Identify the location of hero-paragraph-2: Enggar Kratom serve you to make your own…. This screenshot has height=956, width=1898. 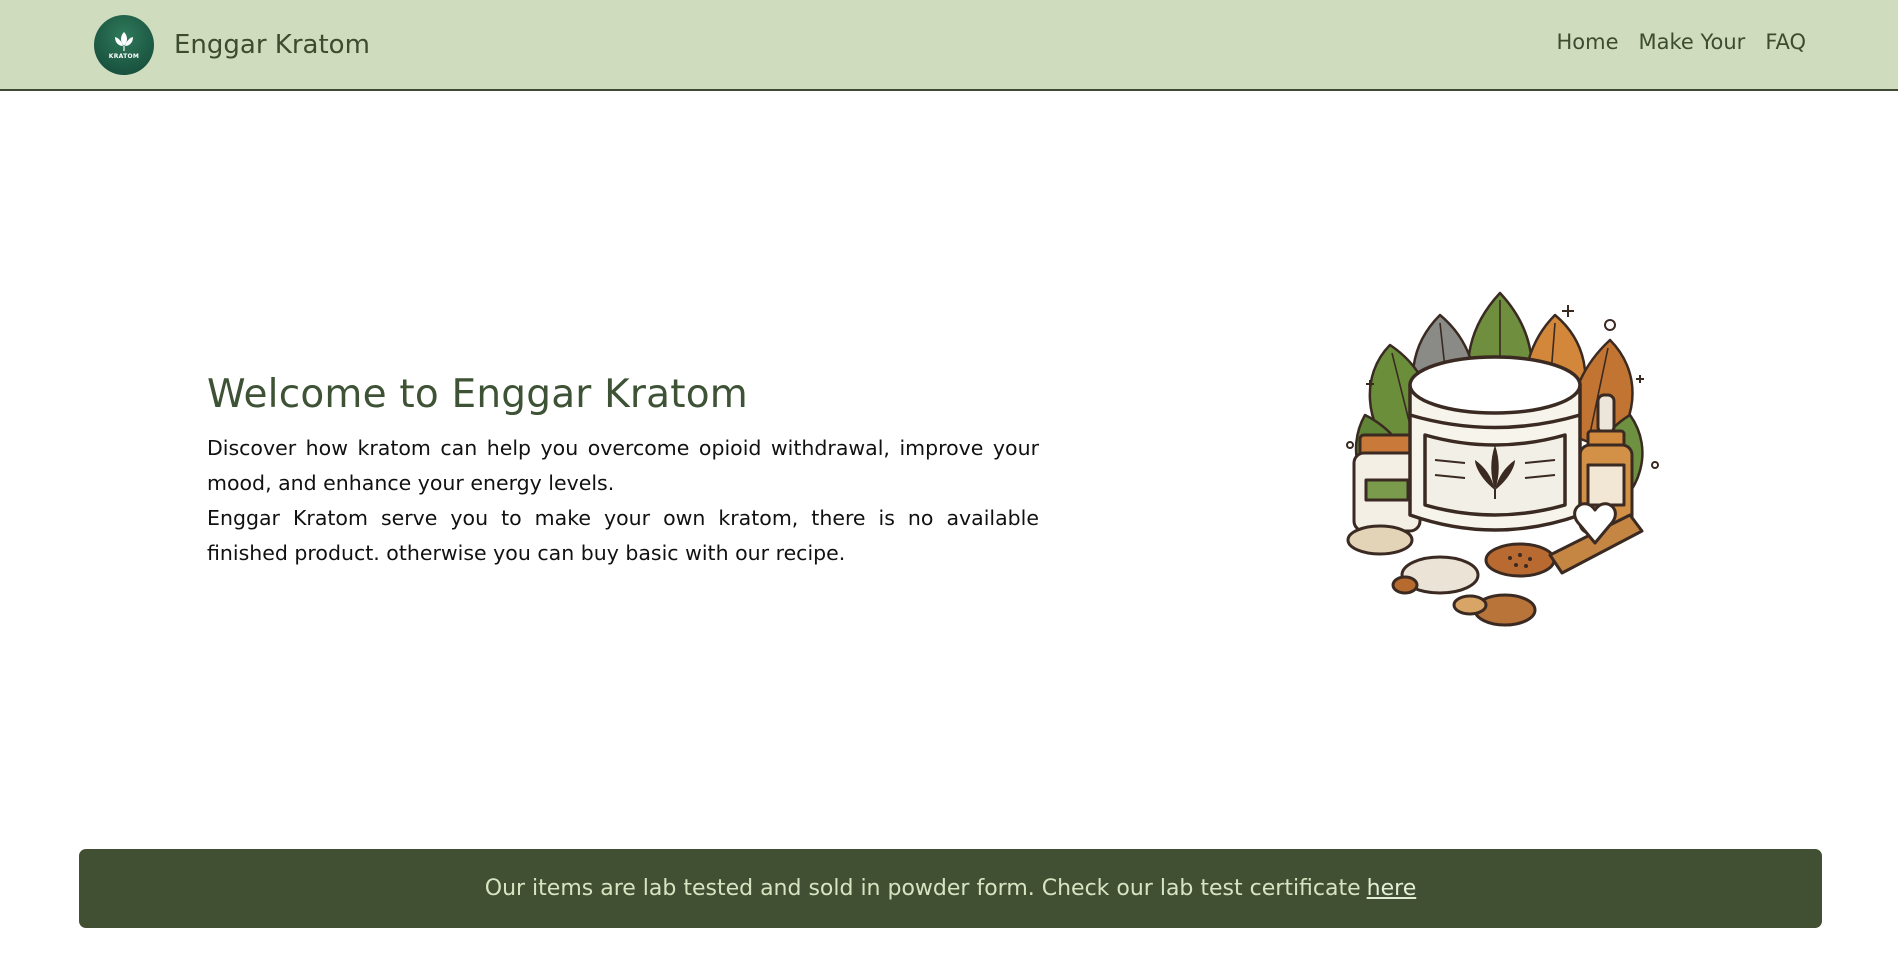
(623, 535).